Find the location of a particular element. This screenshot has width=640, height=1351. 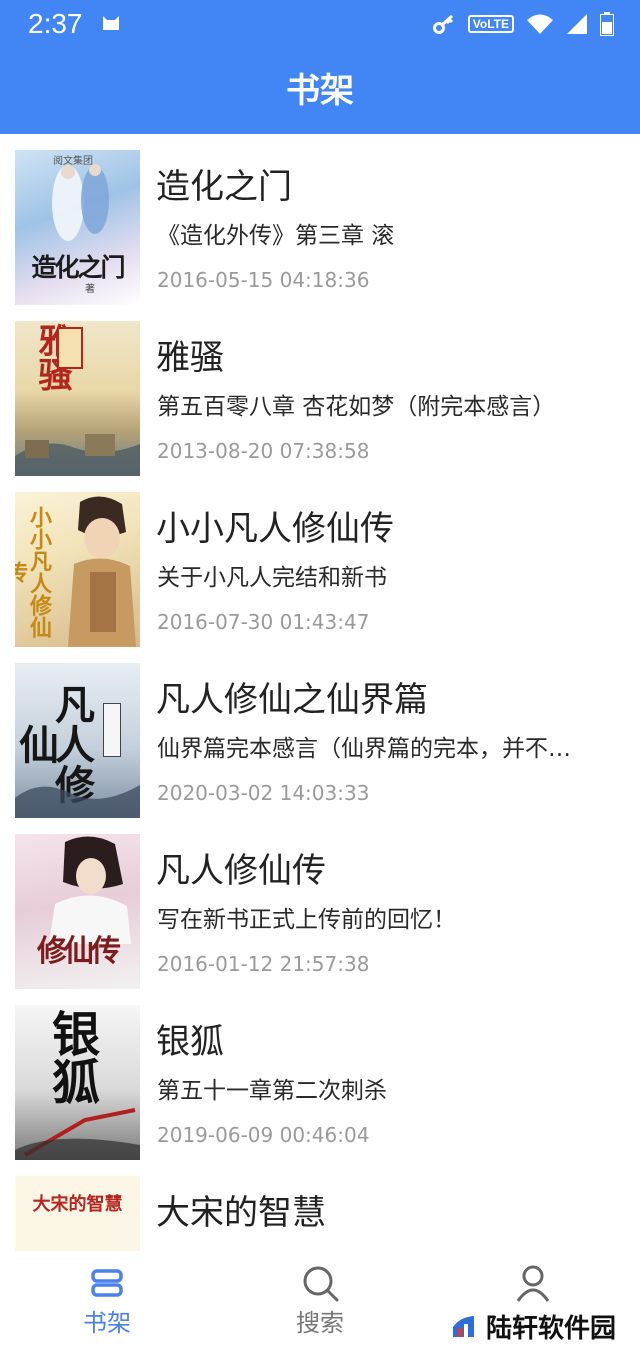

book-update-time: 2016-07-30 01:43:47 is located at coordinates (263, 622).